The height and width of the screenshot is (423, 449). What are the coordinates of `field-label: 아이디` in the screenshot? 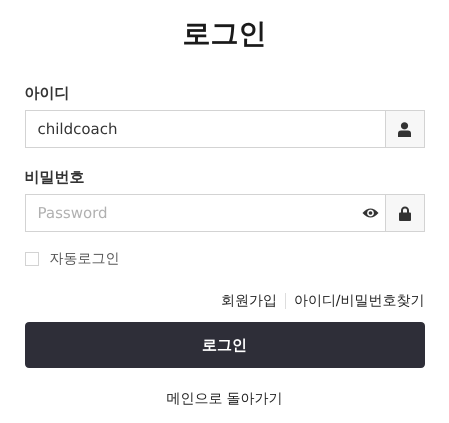 It's located at (47, 93).